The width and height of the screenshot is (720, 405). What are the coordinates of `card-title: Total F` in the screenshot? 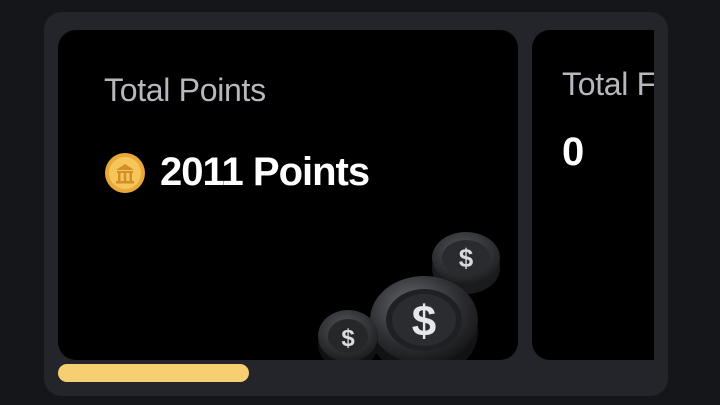 It's located at (608, 84).